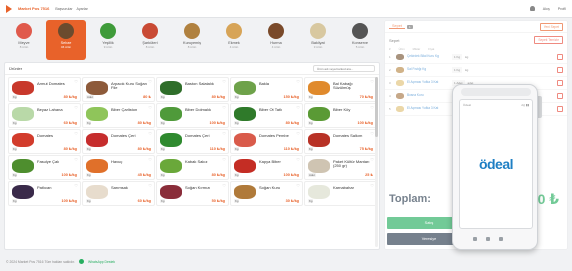  What do you see at coordinates (118, 193) in the screenshot?
I see `product-card: Sarımsak ♡ Kg 60 ₺/kg` at bounding box center [118, 193].